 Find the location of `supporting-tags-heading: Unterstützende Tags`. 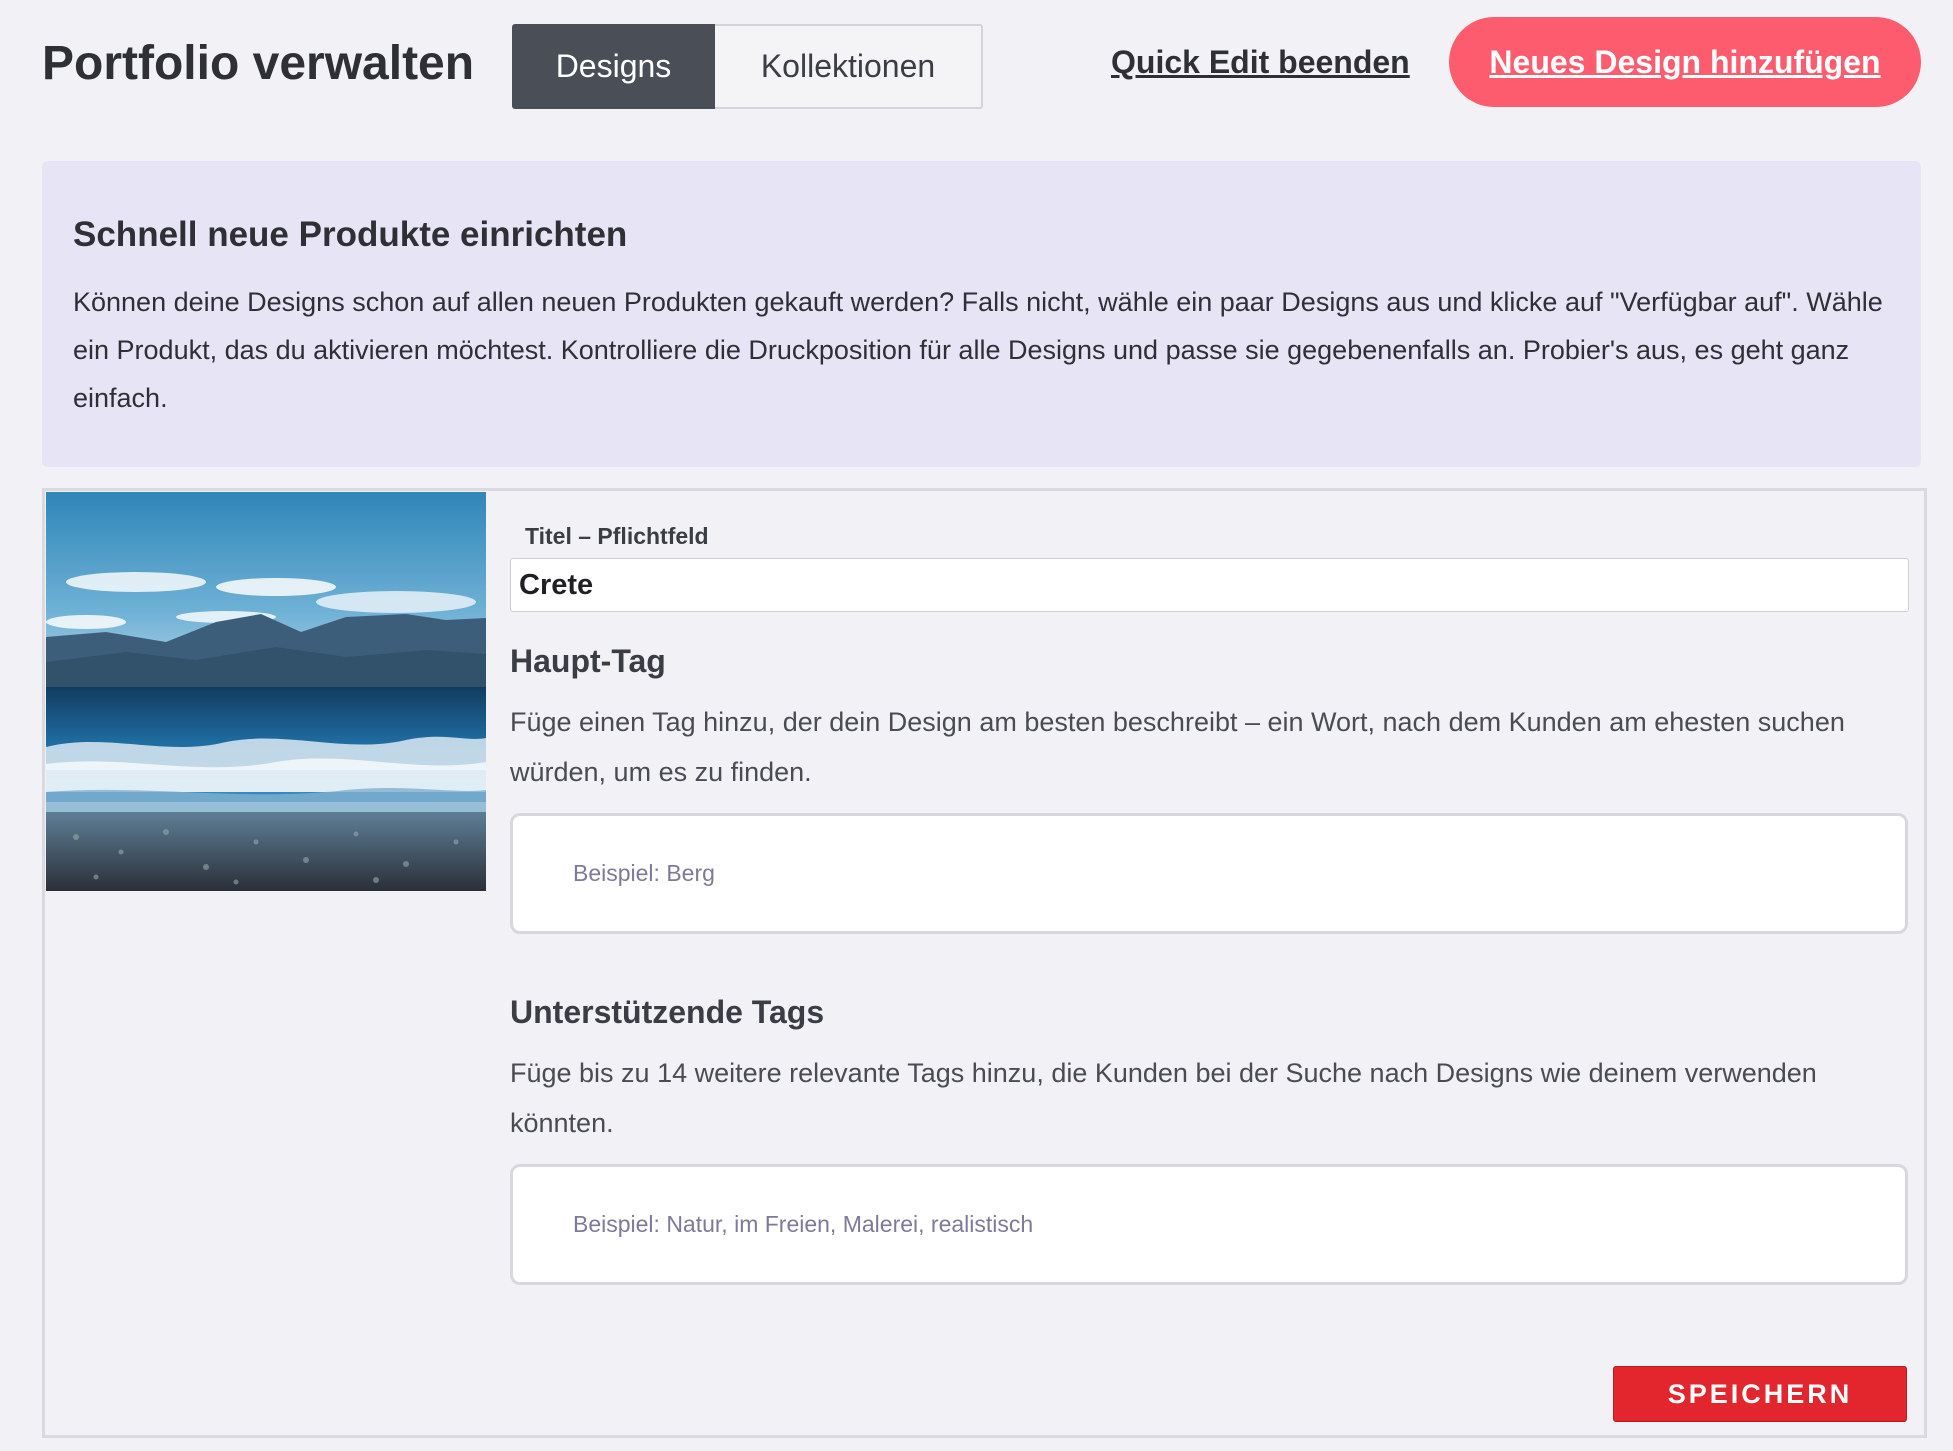

supporting-tags-heading: Unterstützende Tags is located at coordinates (667, 1012).